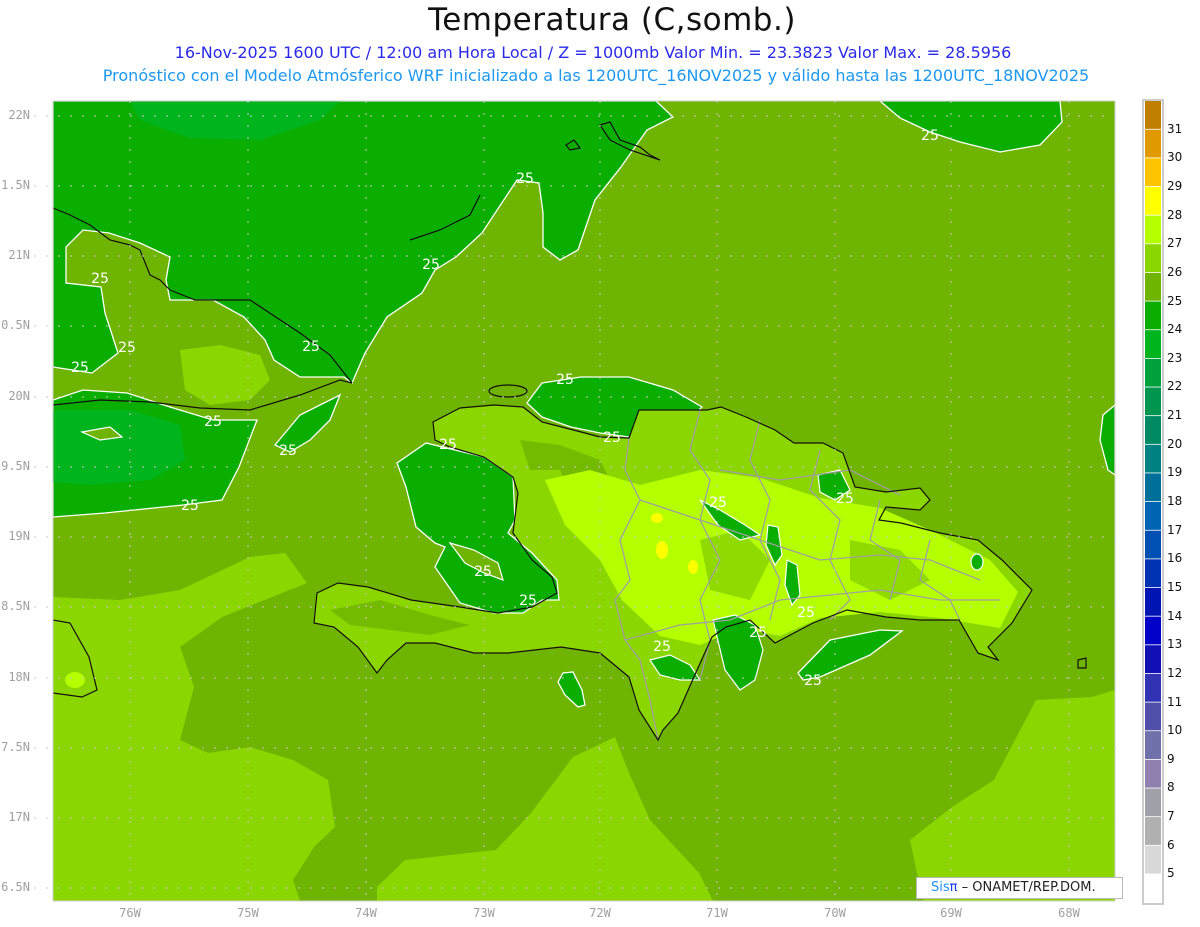 The height and width of the screenshot is (927, 1200). I want to click on lon-label: 70W, so click(835, 913).